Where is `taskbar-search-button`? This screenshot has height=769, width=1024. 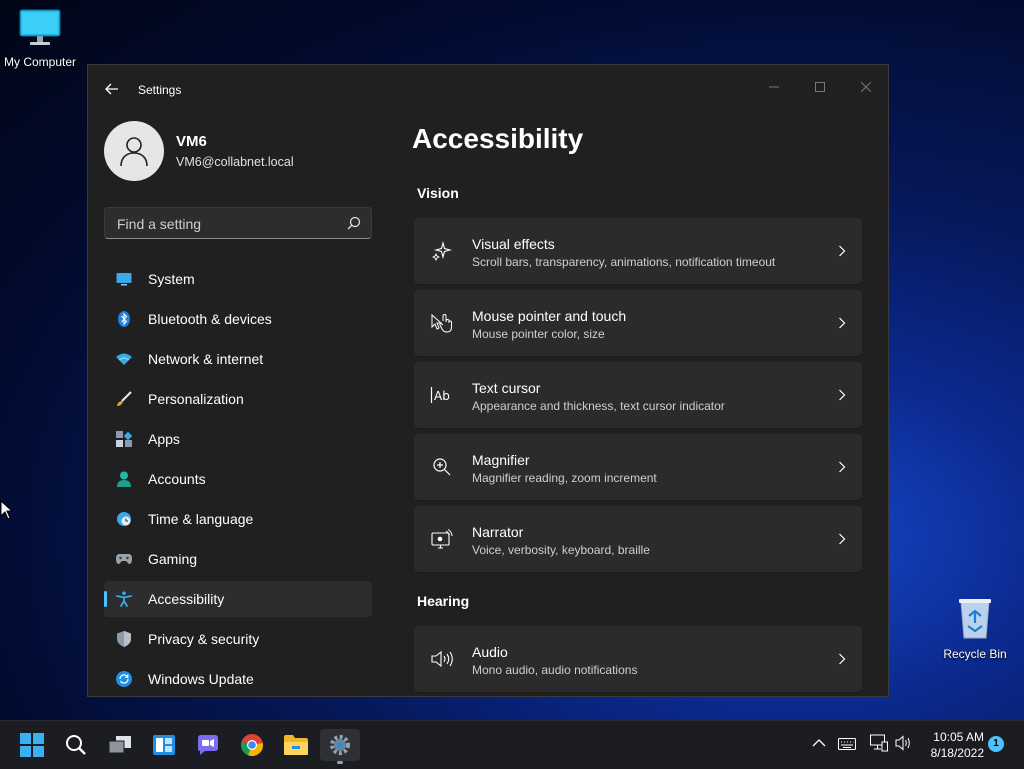 taskbar-search-button is located at coordinates (76, 745).